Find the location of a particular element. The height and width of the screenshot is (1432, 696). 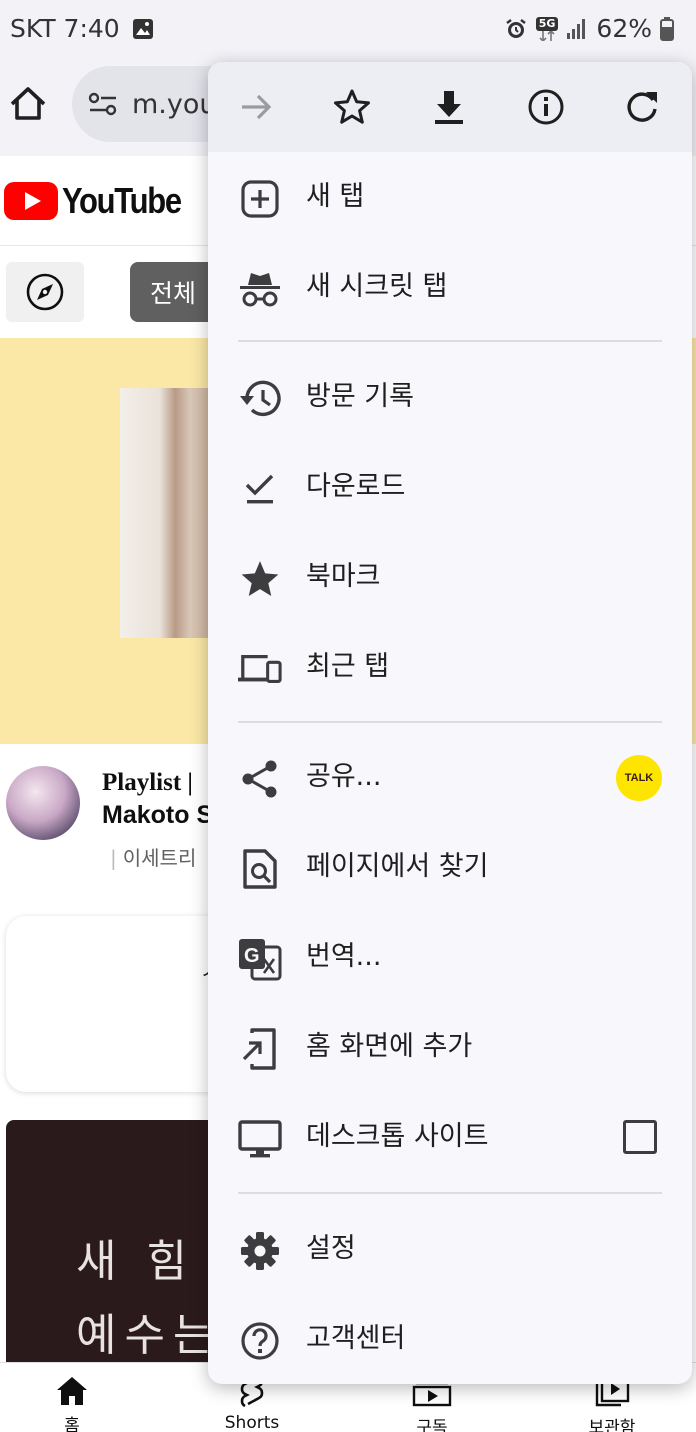

refresh-button is located at coordinates (642, 107).